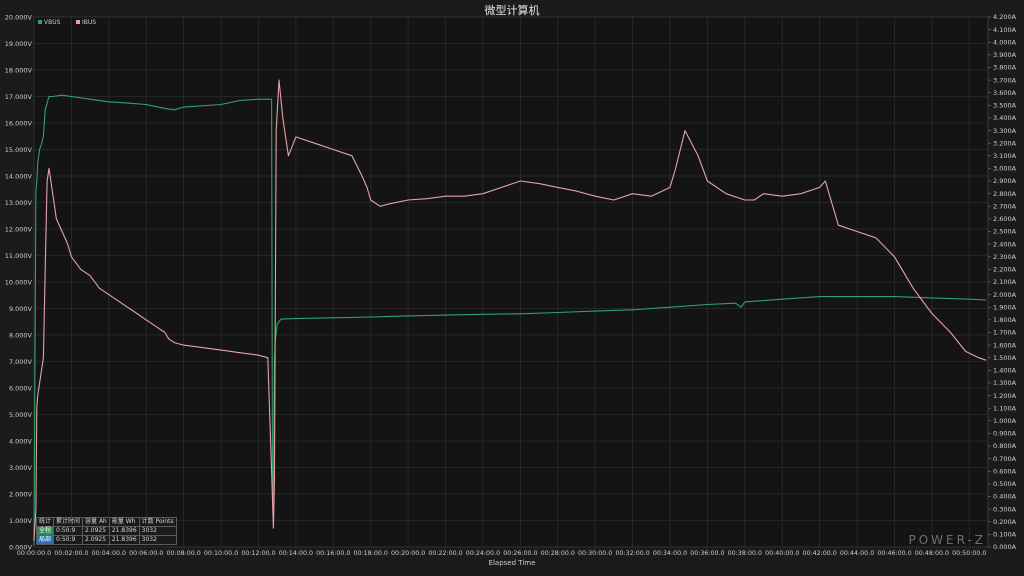 The height and width of the screenshot is (576, 1024). I want to click on right-tick-label: 2.900A, so click(1005, 181).